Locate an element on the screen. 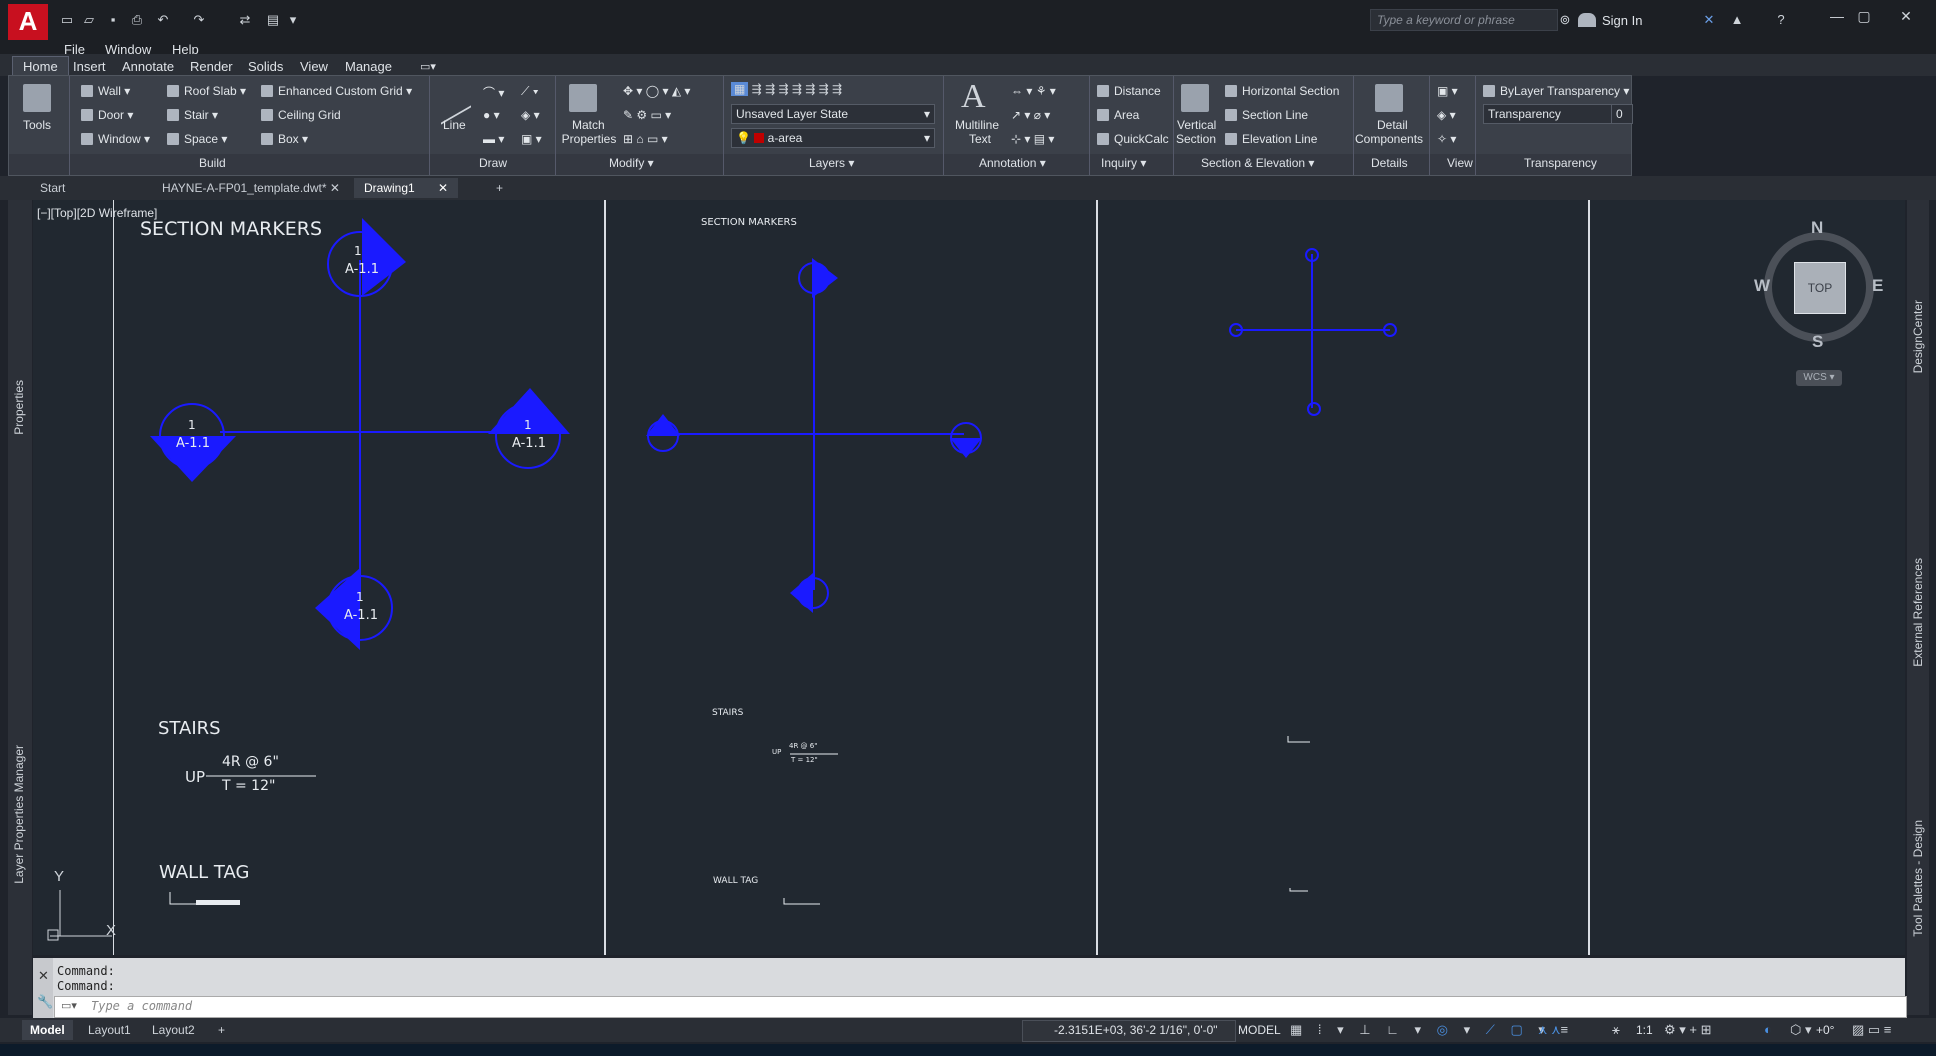 Image resolution: width=1936 pixels, height=1056 pixels. annotation-scale-icon: ⋏ ⋏ is located at coordinates (1549, 1030).